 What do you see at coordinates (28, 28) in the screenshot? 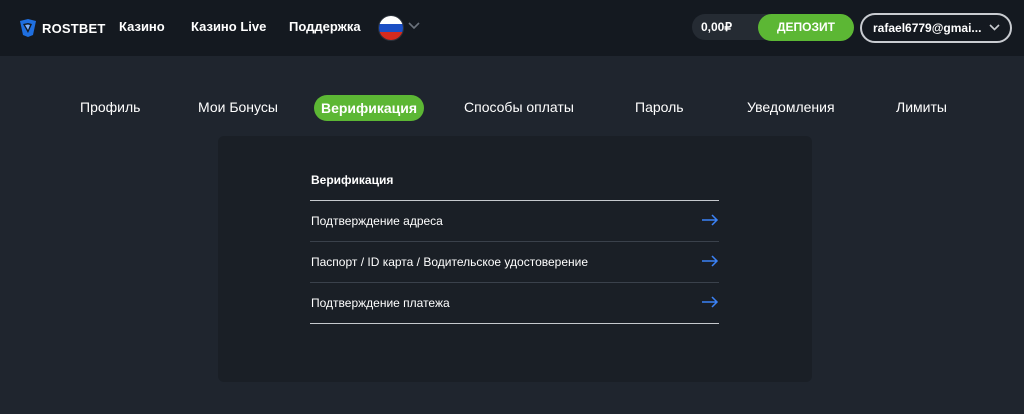
I see `rostbet-logo-icon` at bounding box center [28, 28].